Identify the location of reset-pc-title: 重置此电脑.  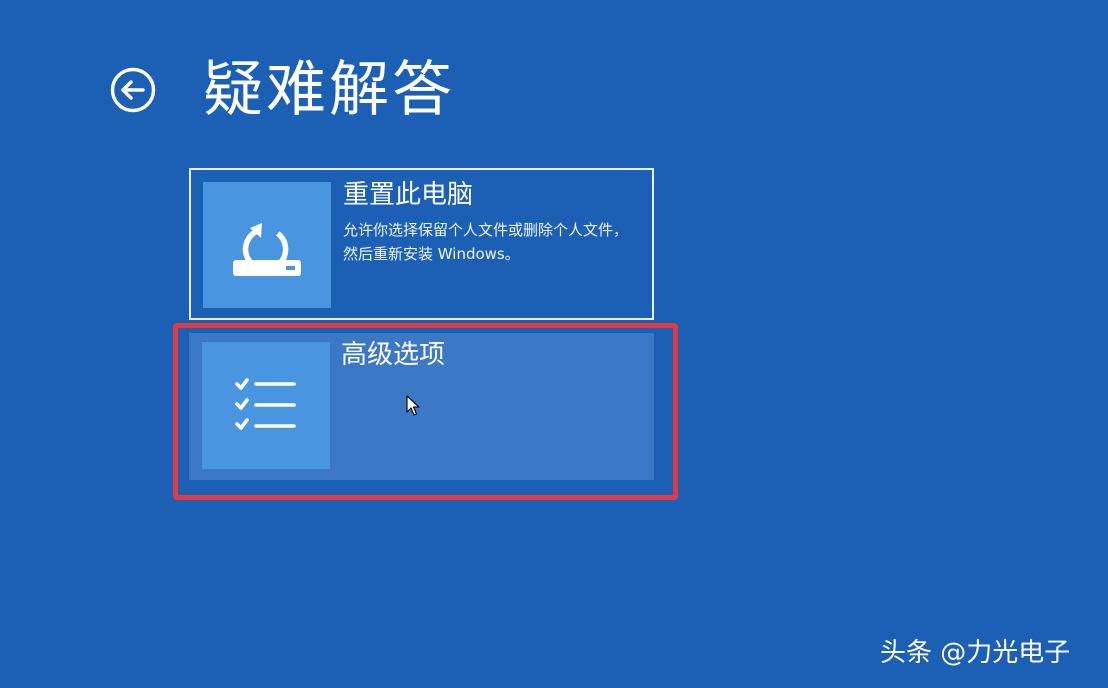
(408, 195).